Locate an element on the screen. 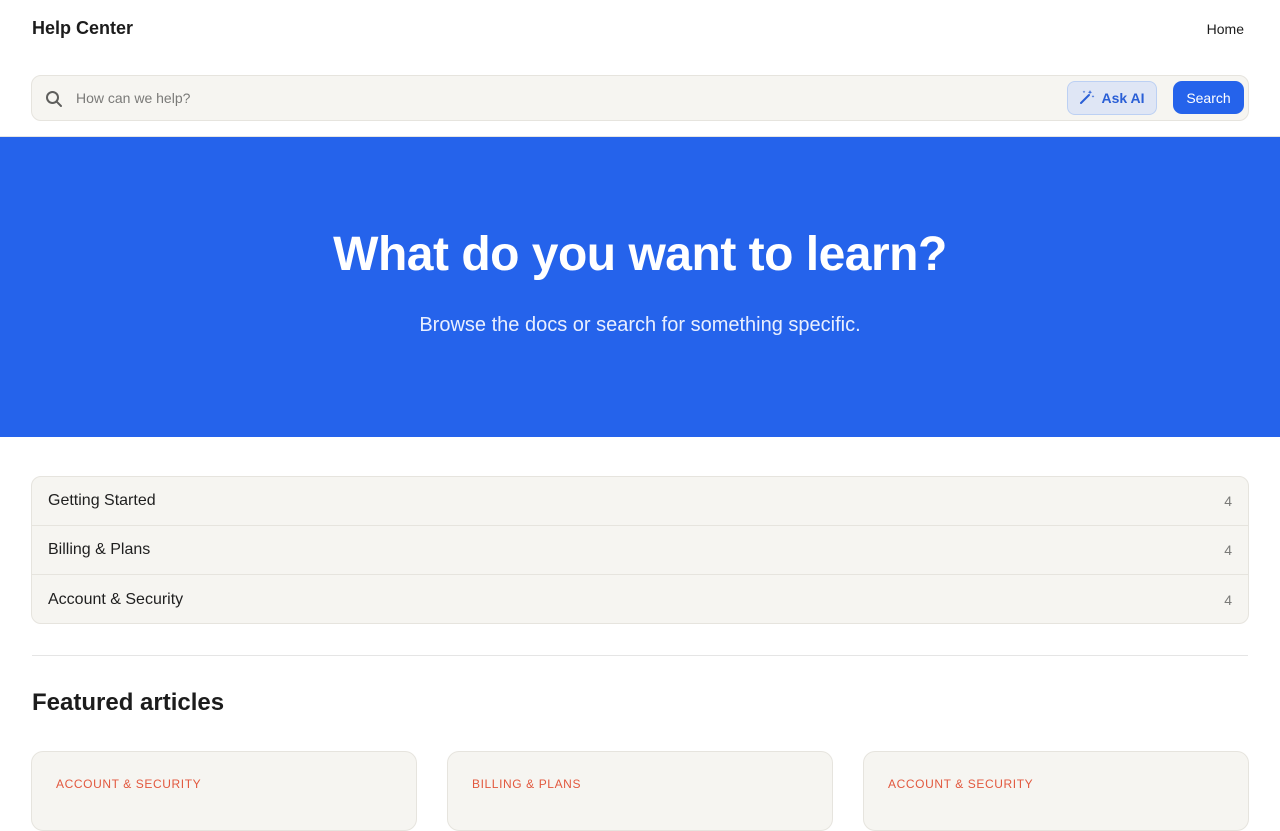  article-category-label: BILLING & PLANS is located at coordinates (527, 784).